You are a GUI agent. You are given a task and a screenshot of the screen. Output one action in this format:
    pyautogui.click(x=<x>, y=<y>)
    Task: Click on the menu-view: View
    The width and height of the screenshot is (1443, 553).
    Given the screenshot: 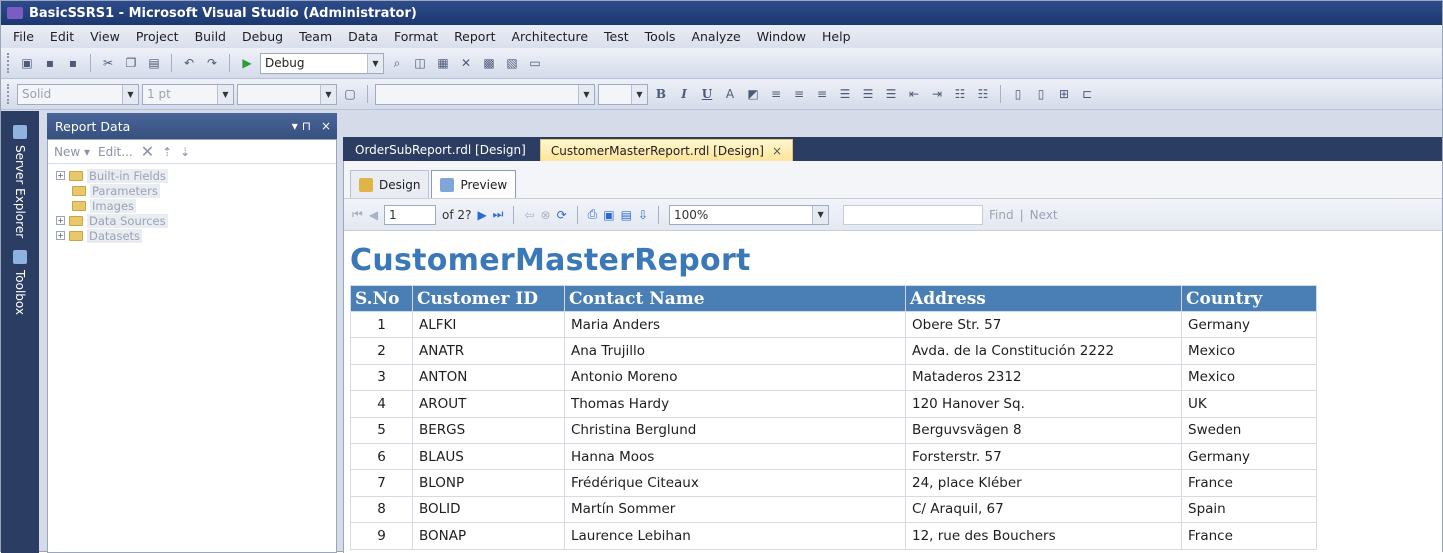 What is the action you would take?
    pyautogui.click(x=105, y=36)
    